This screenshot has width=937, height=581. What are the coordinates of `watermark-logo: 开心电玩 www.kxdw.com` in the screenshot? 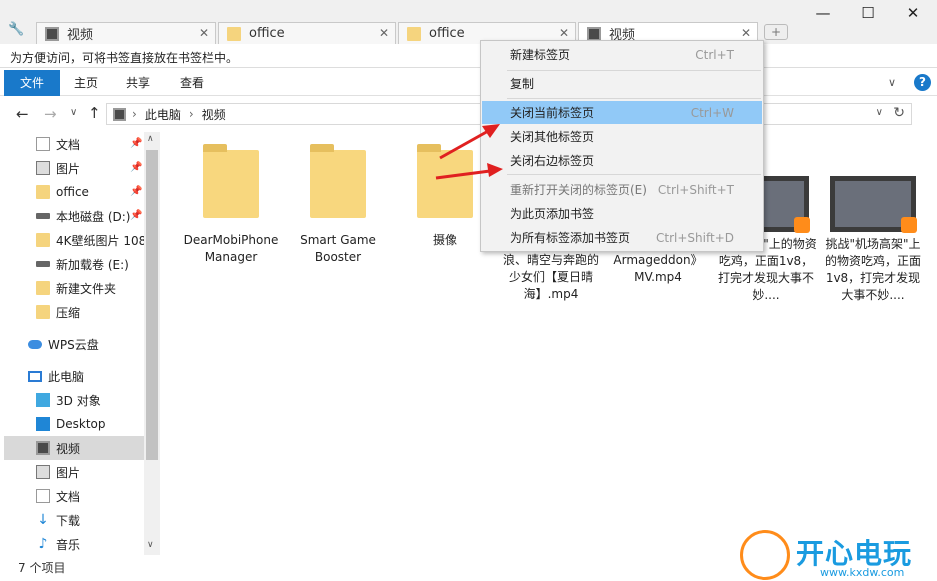 It's located at (838, 554).